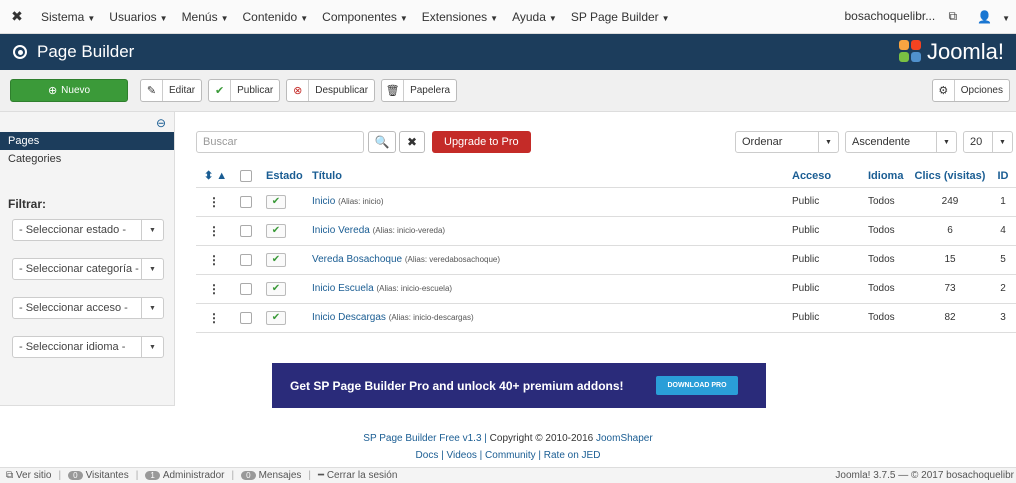 The image size is (1016, 483). I want to click on direction-select: Ascendente ▼, so click(901, 142).